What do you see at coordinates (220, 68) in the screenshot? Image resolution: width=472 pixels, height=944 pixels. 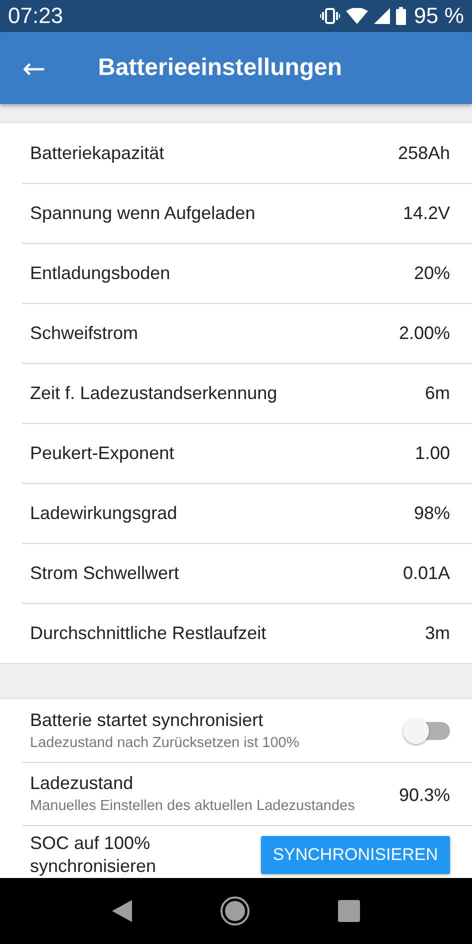 I see `screen-title: Batterieeinstellungen` at bounding box center [220, 68].